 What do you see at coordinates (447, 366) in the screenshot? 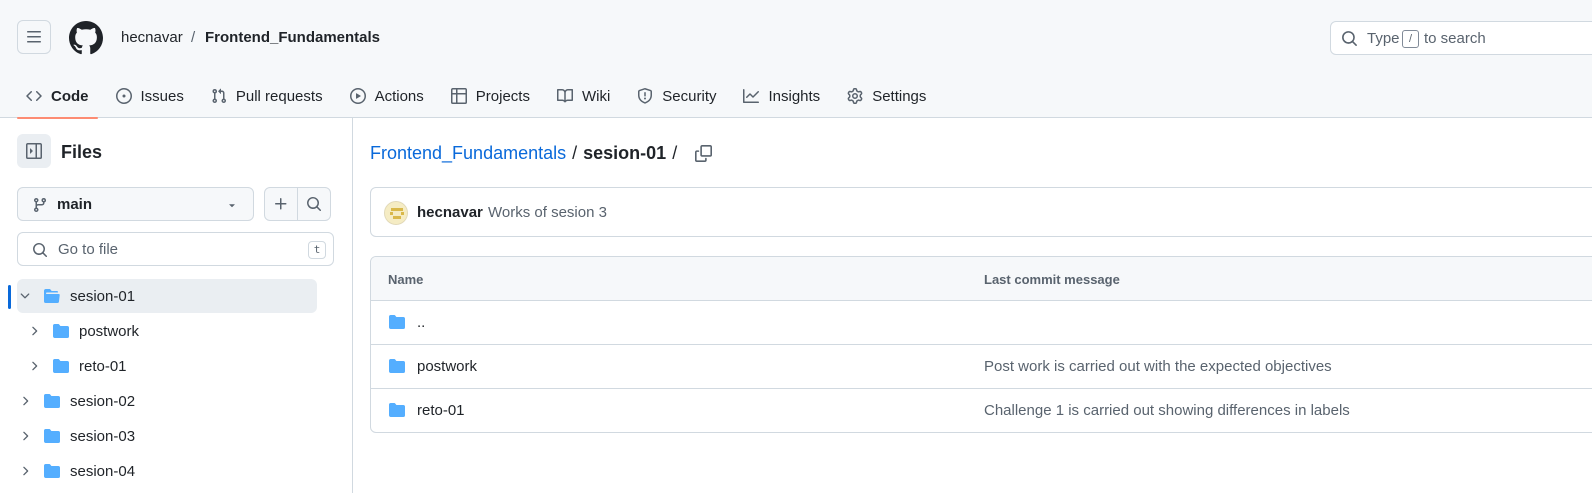
I see `row-name: postwork` at bounding box center [447, 366].